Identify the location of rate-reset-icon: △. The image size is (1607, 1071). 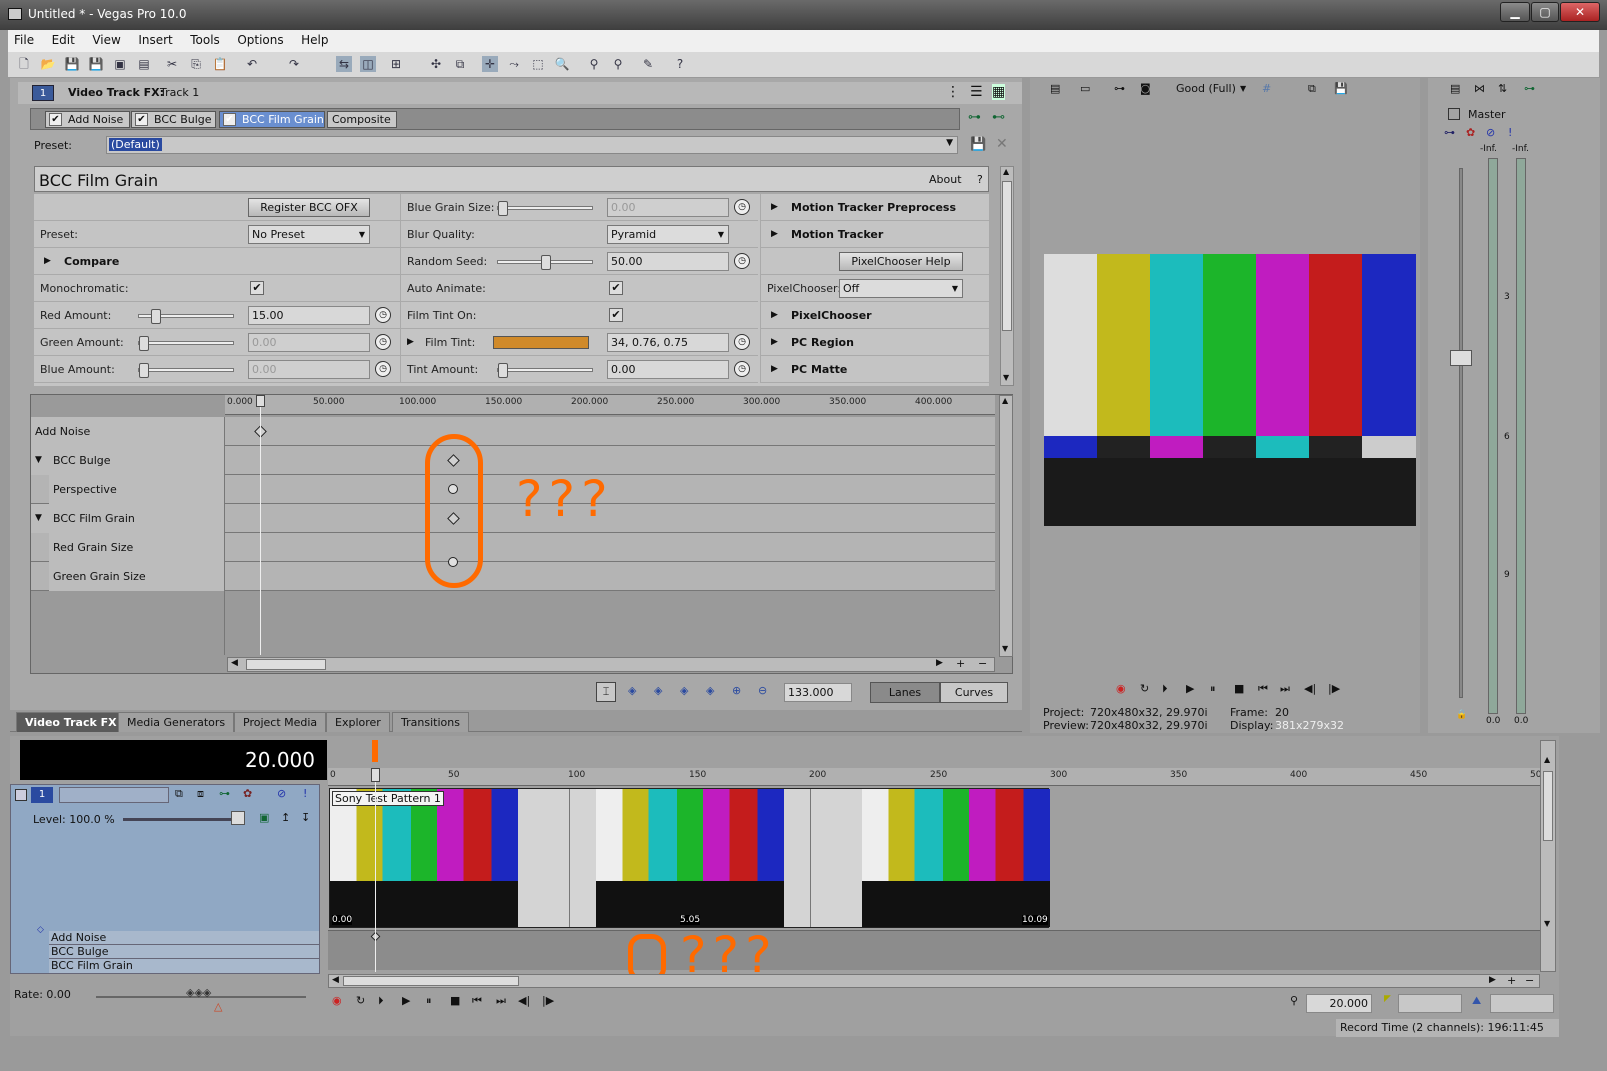
(218, 1006).